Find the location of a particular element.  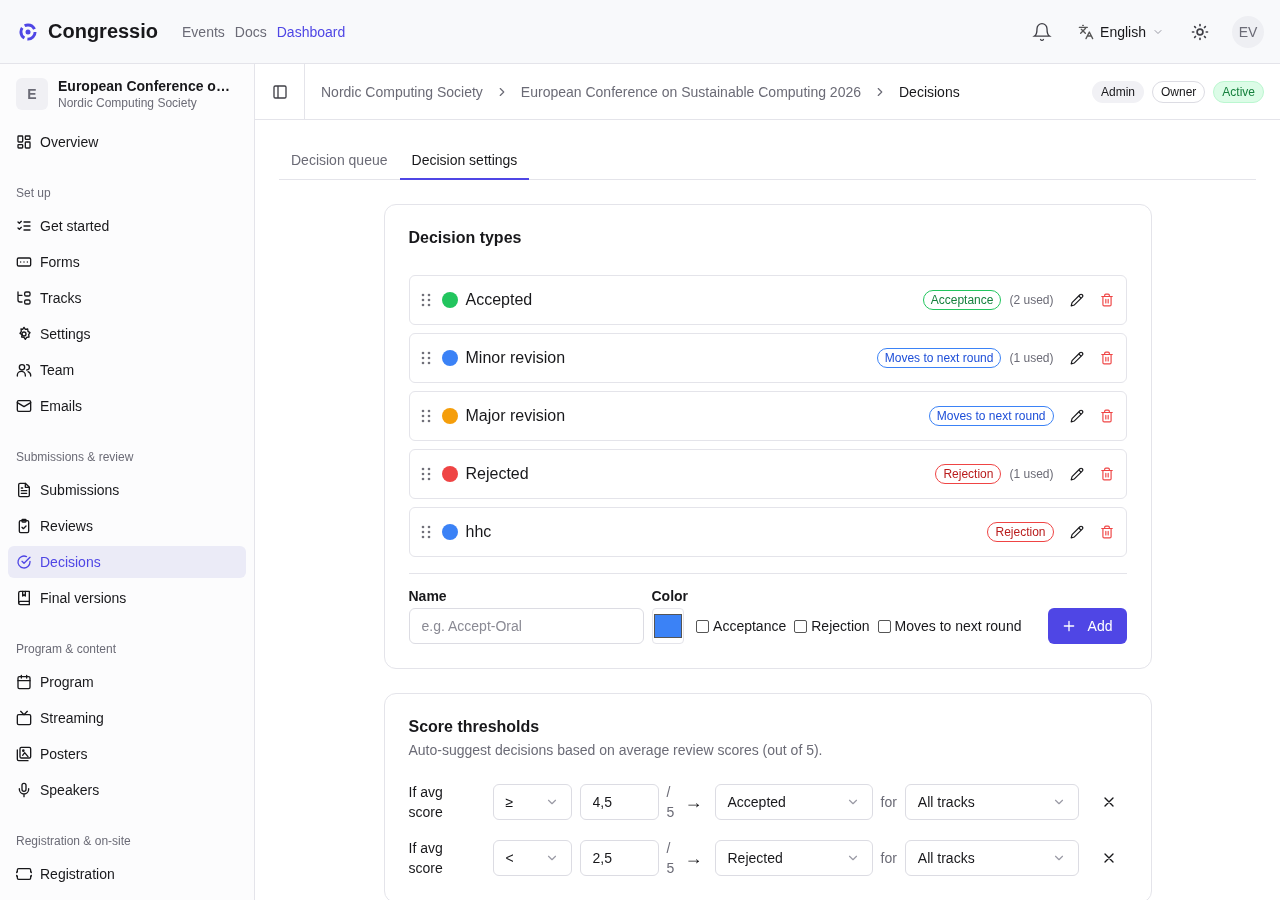

breadcrumb-item: Decisions is located at coordinates (929, 91).